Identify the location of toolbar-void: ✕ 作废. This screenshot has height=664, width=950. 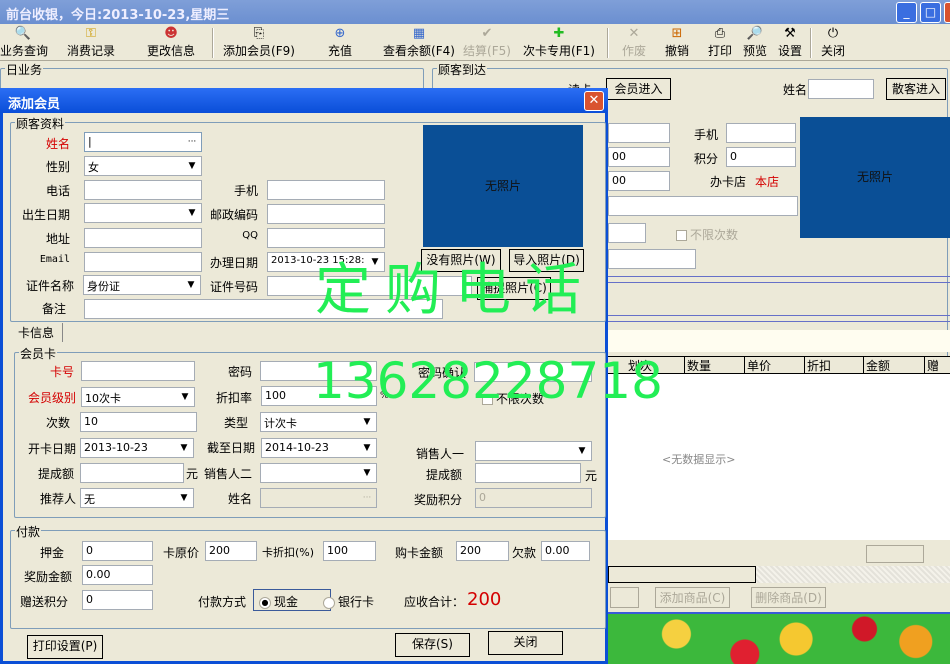
(634, 43).